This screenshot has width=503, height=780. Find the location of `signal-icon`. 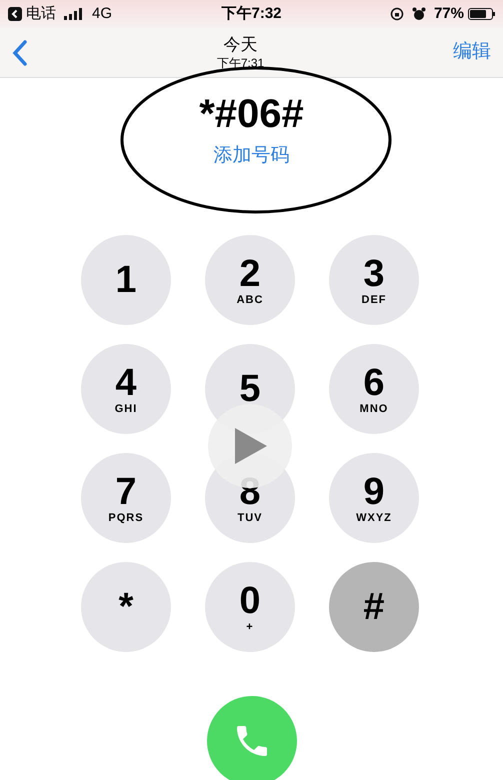

signal-icon is located at coordinates (74, 14).